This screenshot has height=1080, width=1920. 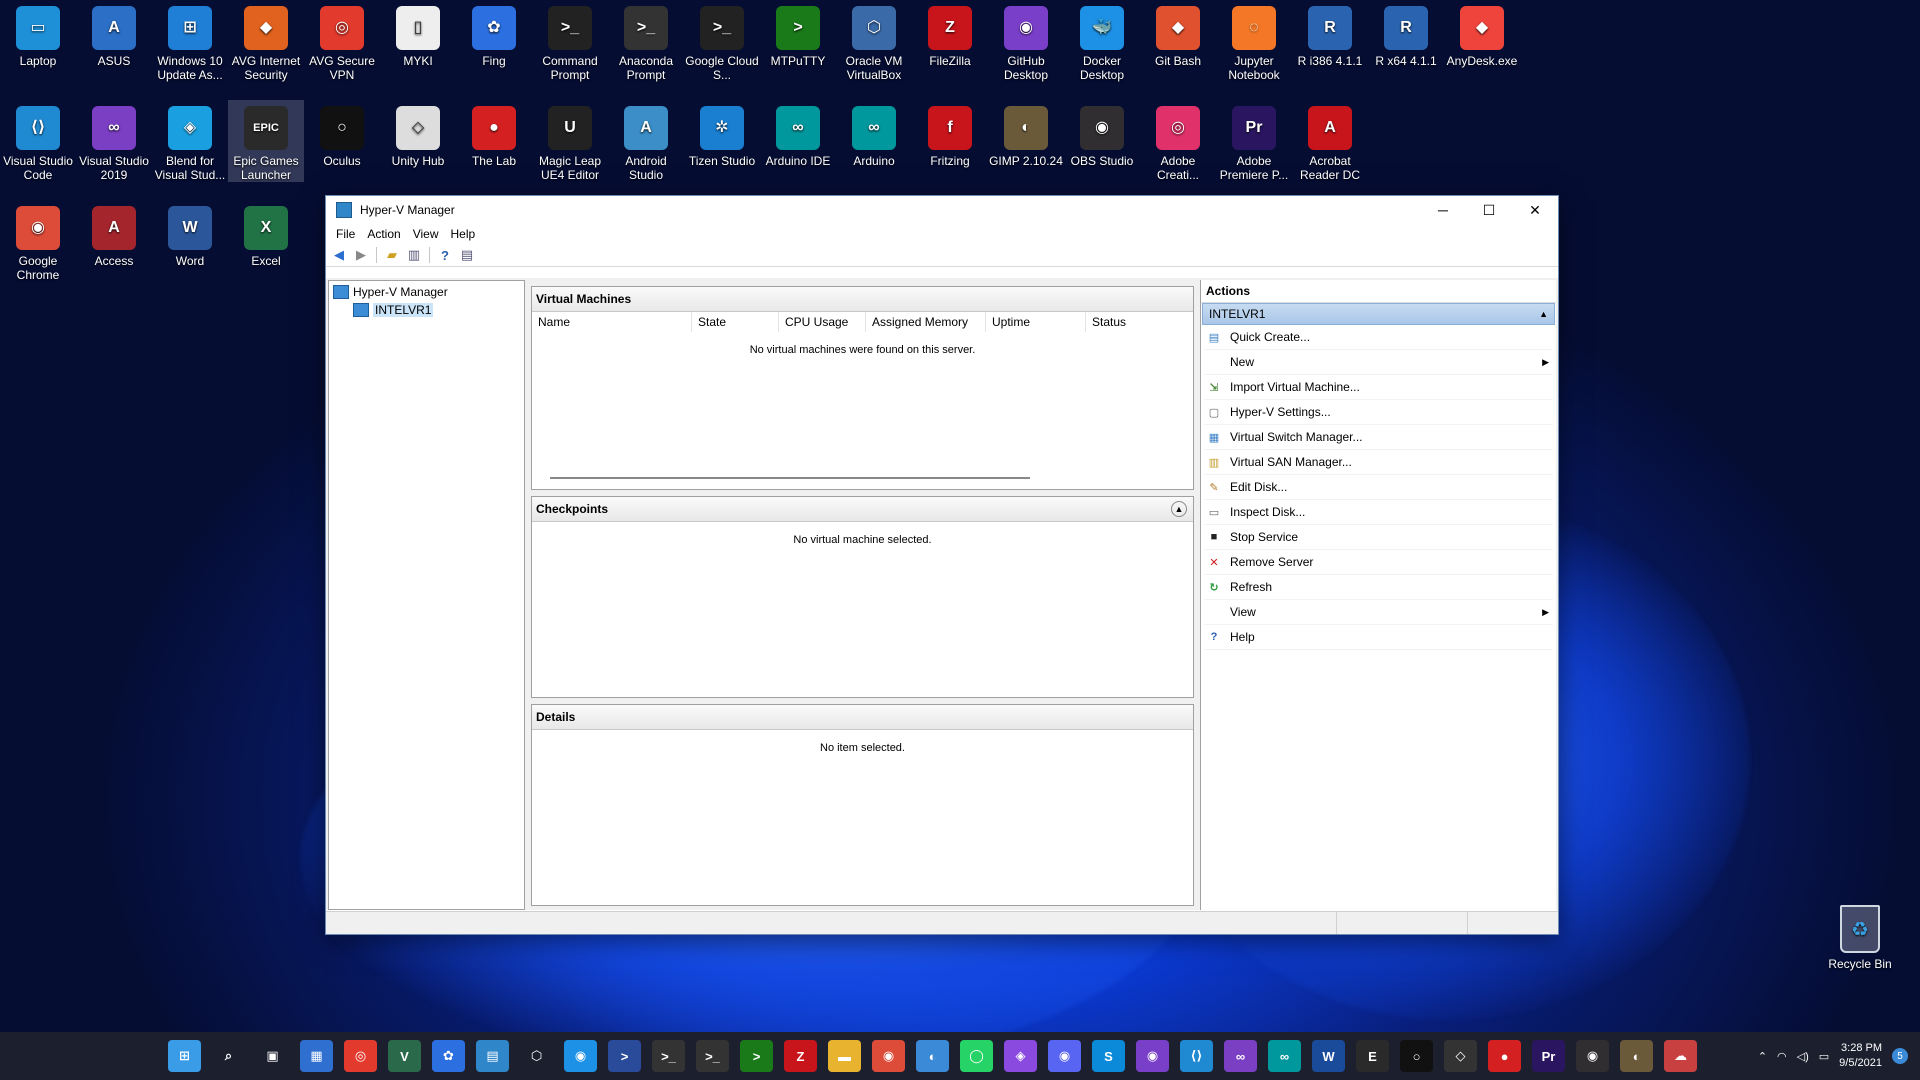 What do you see at coordinates (404, 1056) in the screenshot?
I see `veeam-icon: V` at bounding box center [404, 1056].